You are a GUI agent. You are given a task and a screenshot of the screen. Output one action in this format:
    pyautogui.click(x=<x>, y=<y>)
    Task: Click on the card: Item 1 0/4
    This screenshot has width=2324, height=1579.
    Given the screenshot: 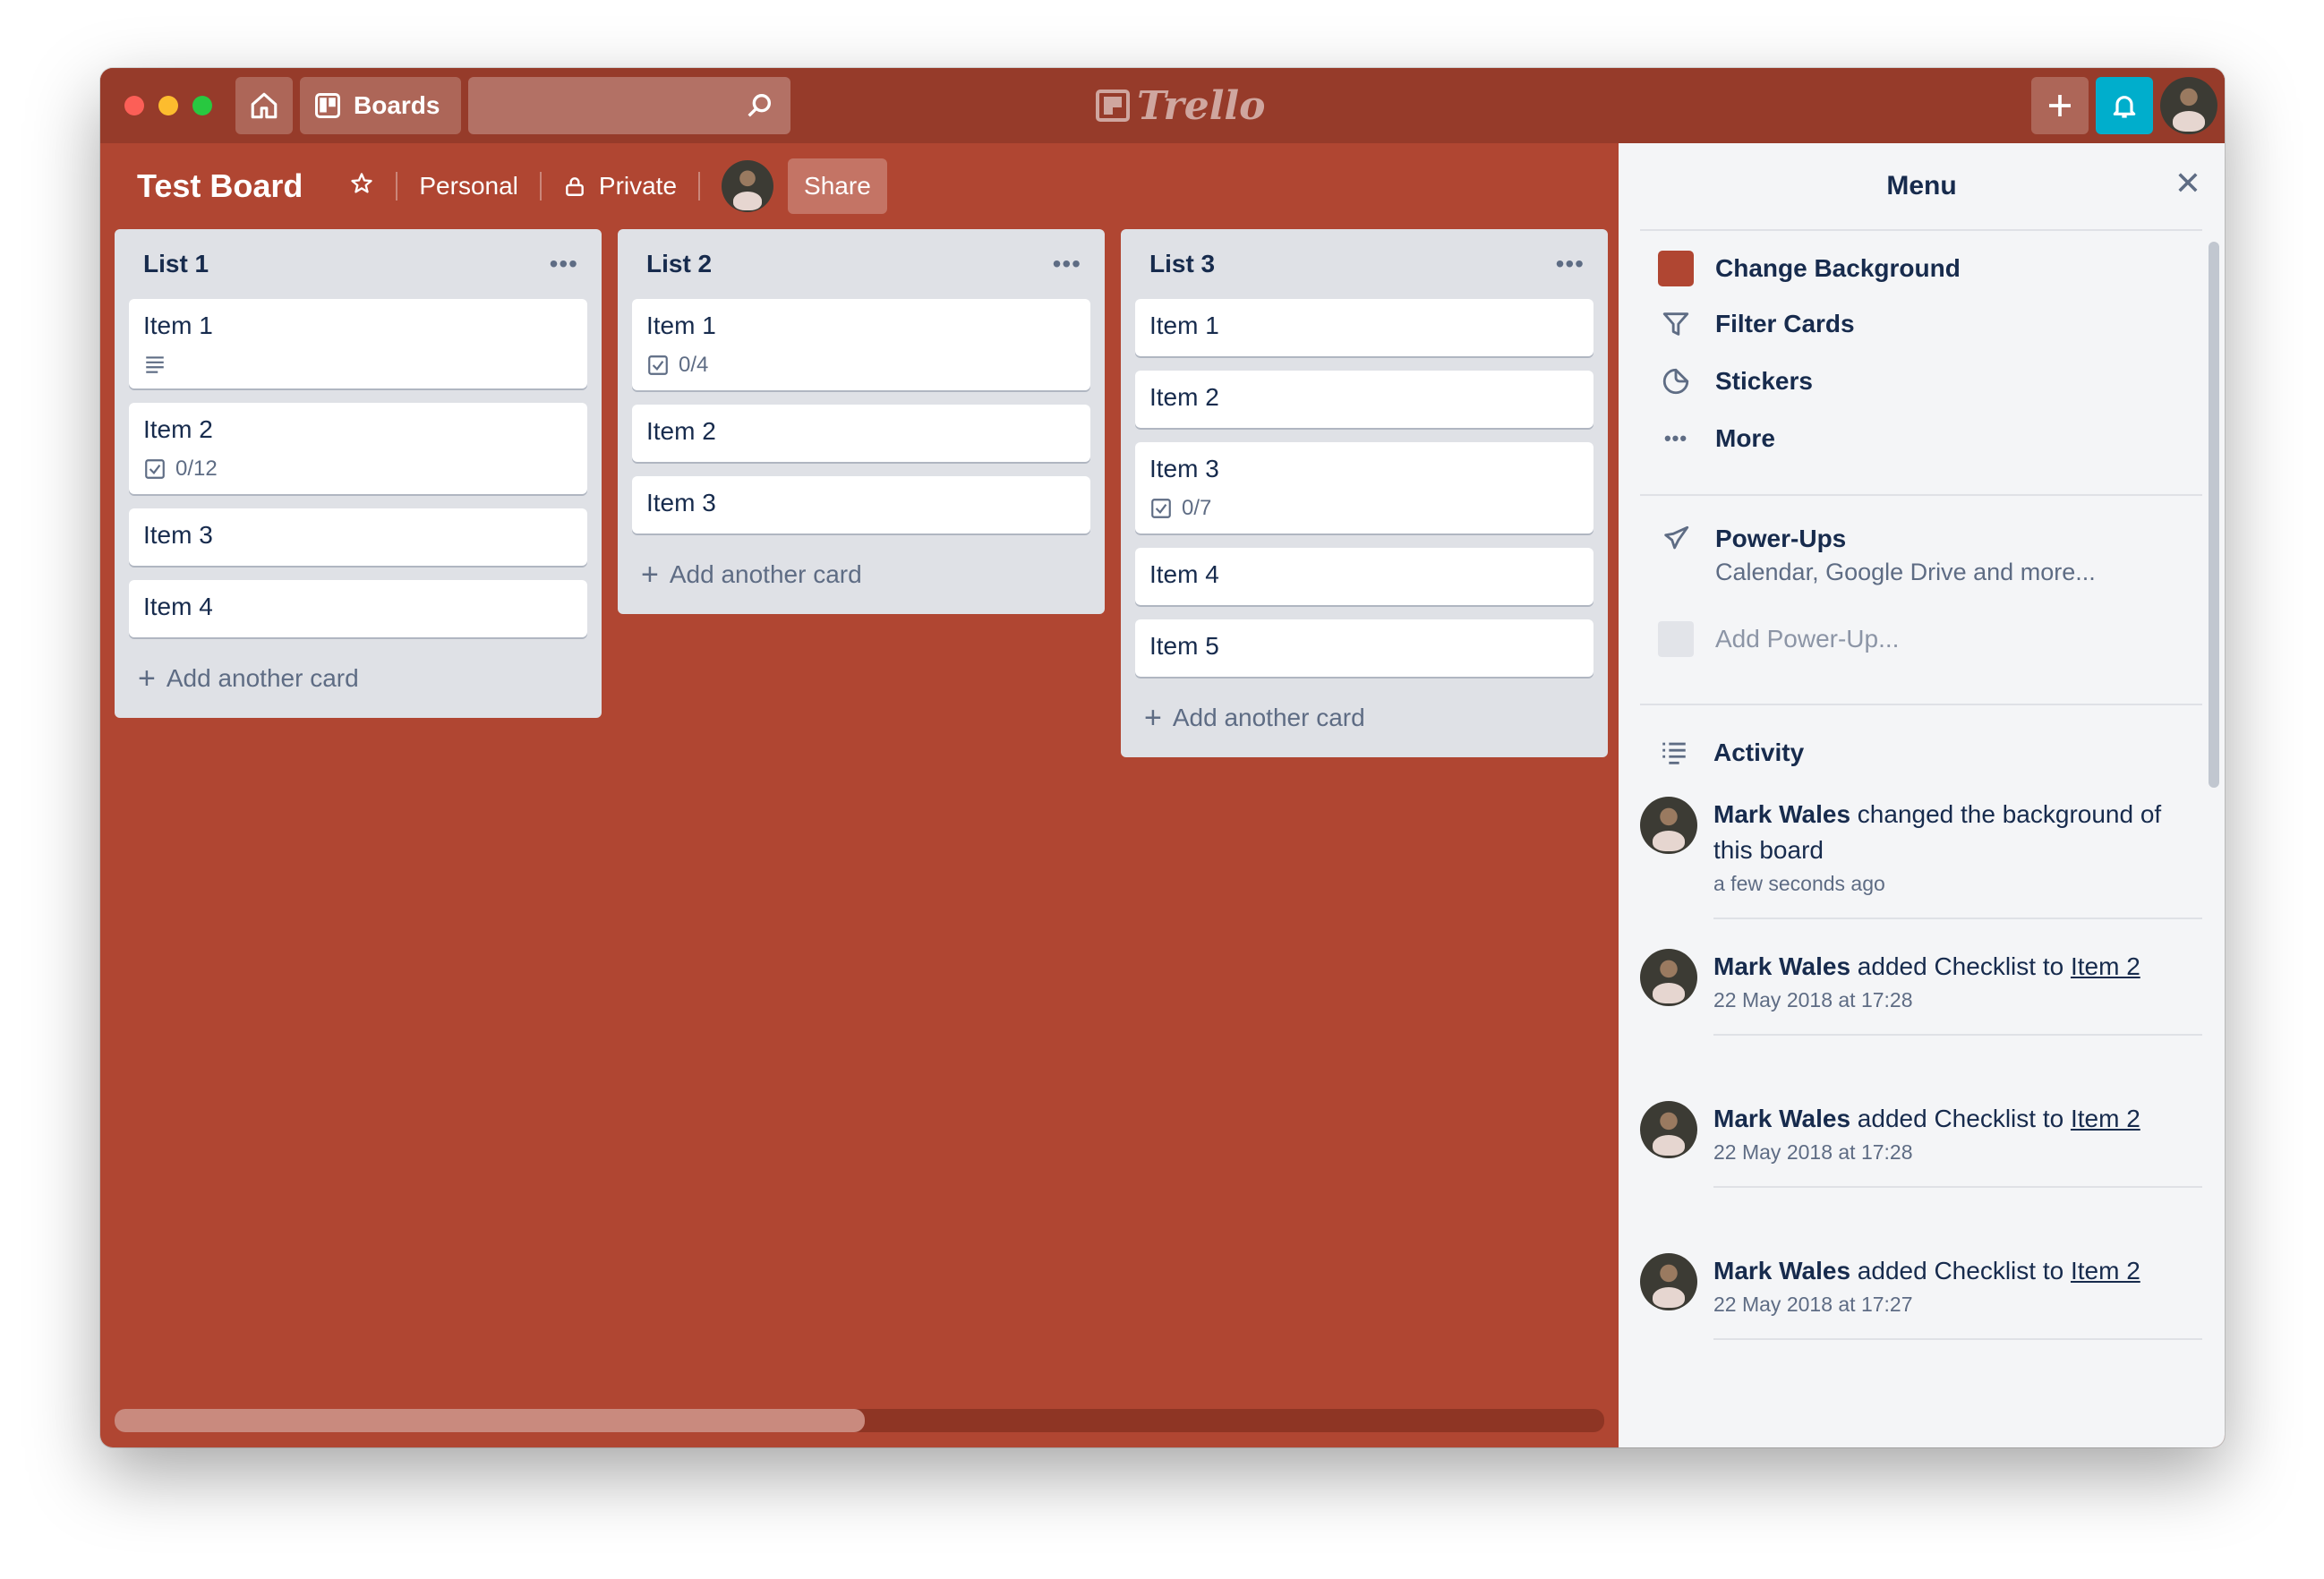 What is the action you would take?
    pyautogui.click(x=861, y=344)
    